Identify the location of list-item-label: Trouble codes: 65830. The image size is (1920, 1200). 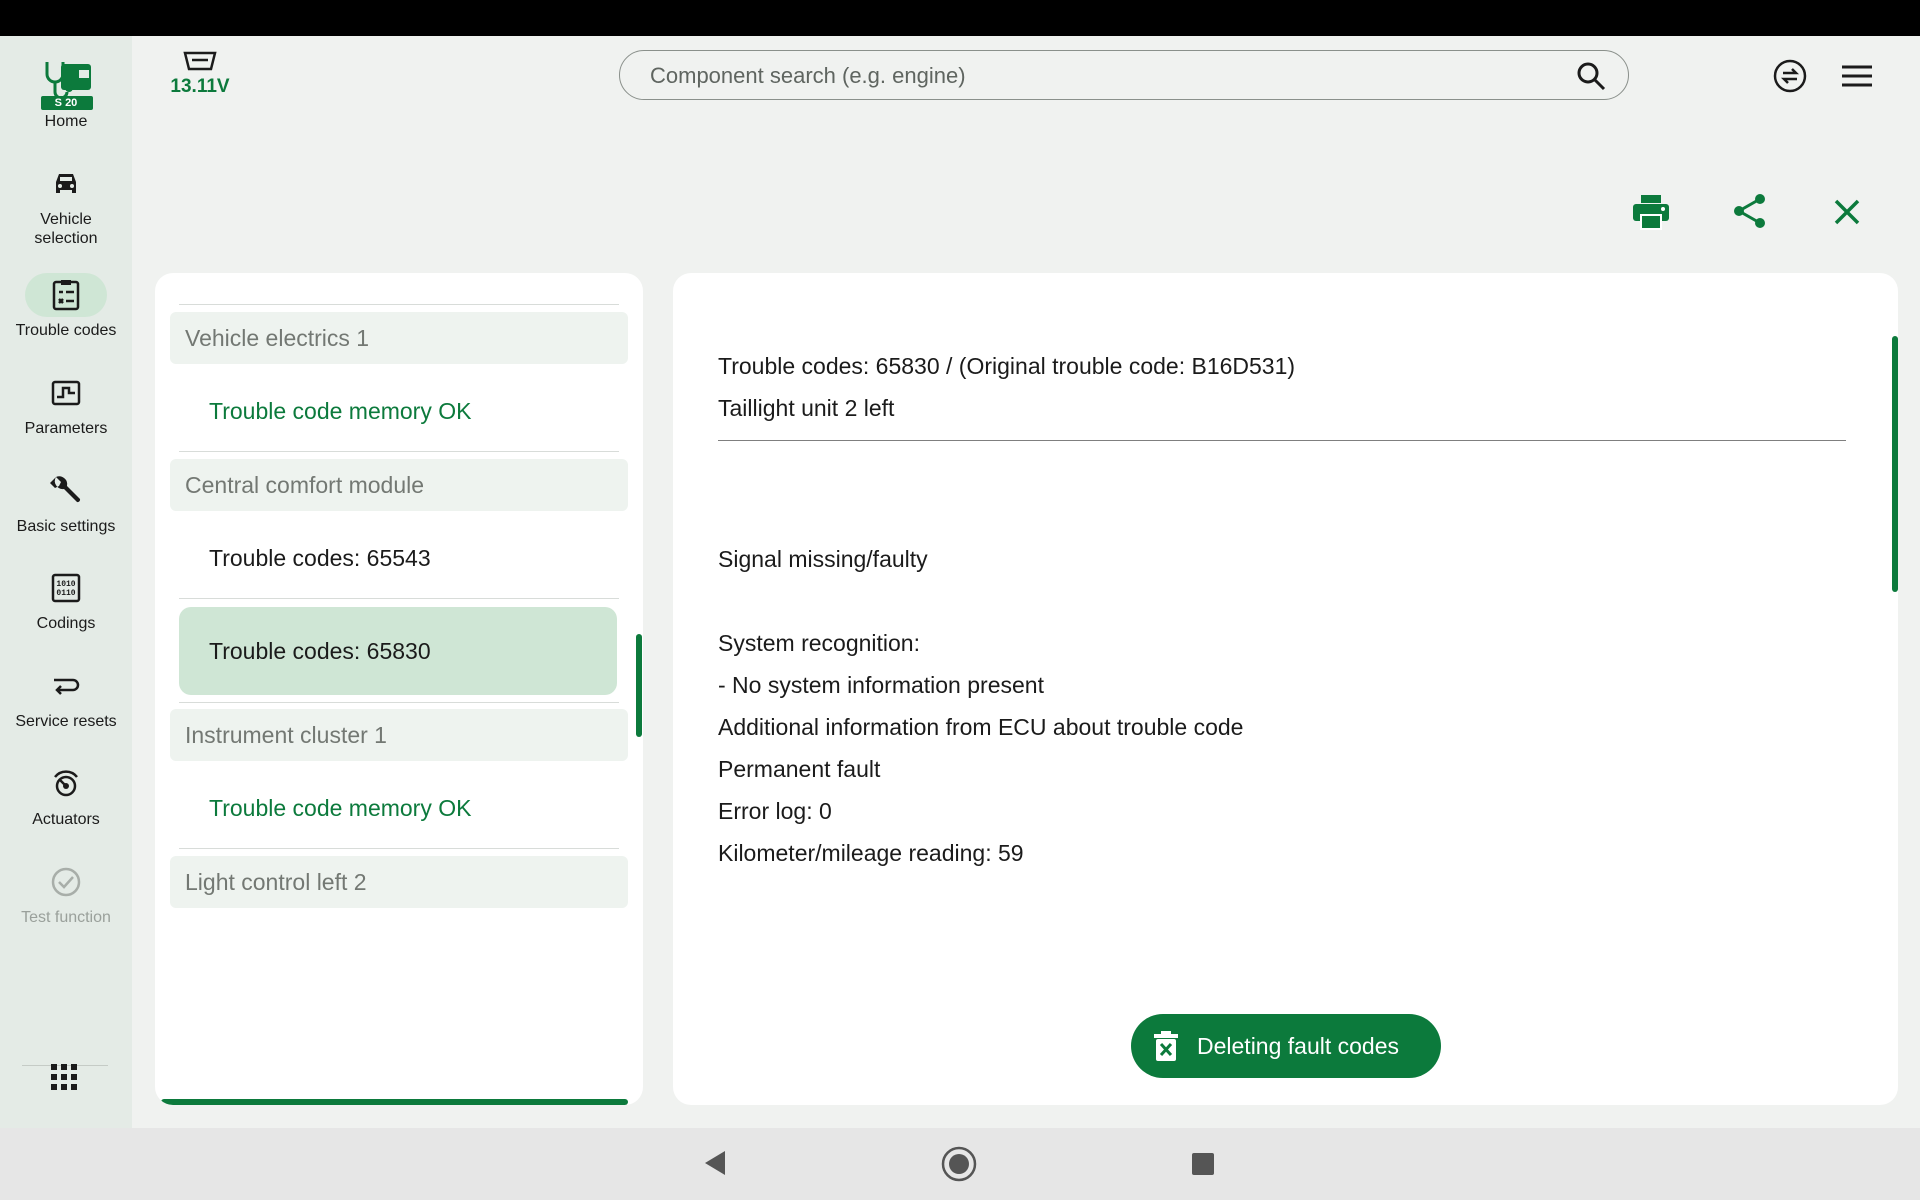
(320, 651).